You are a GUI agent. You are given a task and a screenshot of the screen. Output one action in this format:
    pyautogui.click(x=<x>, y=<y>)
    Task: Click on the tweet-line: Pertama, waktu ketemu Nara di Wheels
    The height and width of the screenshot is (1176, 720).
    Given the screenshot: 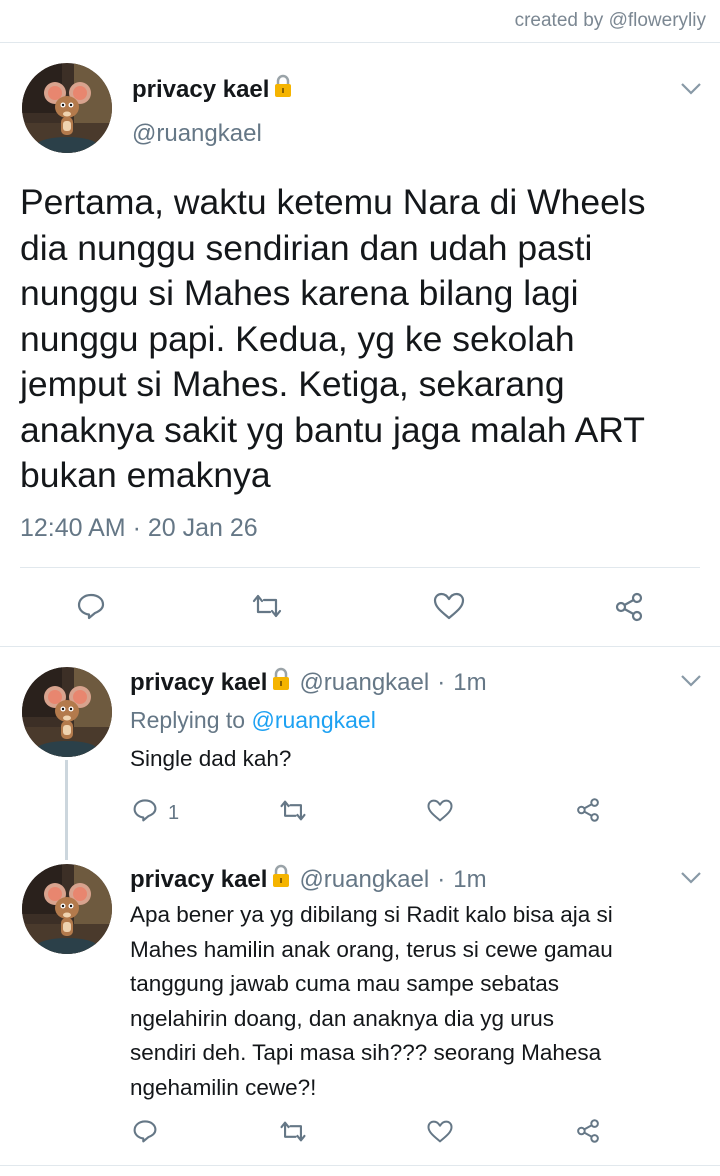 What is the action you would take?
    pyautogui.click(x=333, y=202)
    